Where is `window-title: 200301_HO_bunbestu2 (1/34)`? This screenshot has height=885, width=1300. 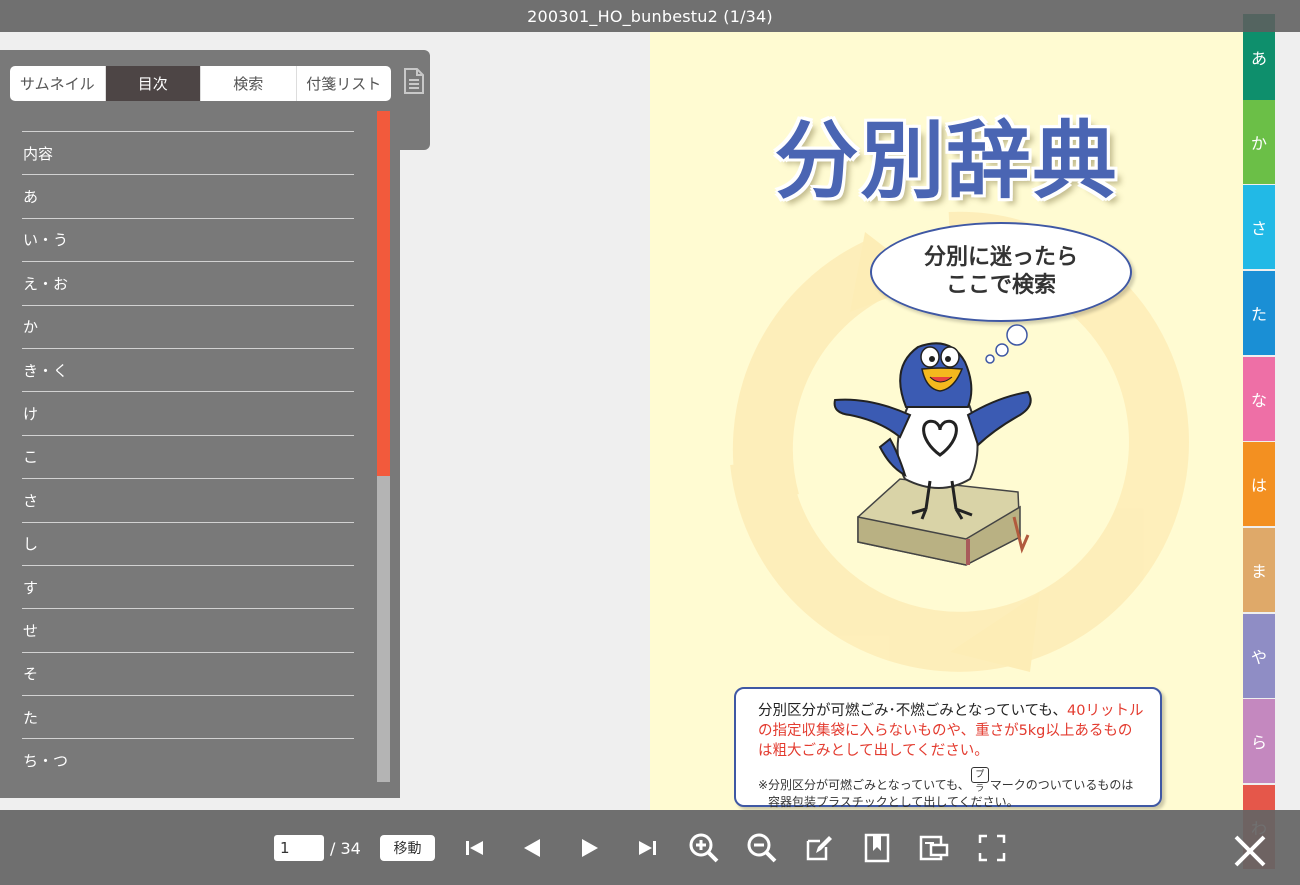
window-title: 200301_HO_bunbestu2 (1/34) is located at coordinates (650, 16).